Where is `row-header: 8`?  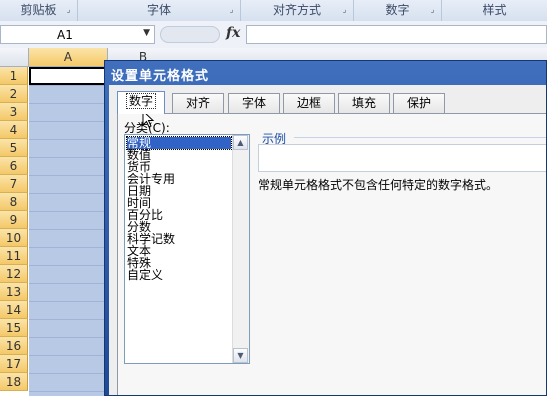
row-header: 8 is located at coordinates (14, 202).